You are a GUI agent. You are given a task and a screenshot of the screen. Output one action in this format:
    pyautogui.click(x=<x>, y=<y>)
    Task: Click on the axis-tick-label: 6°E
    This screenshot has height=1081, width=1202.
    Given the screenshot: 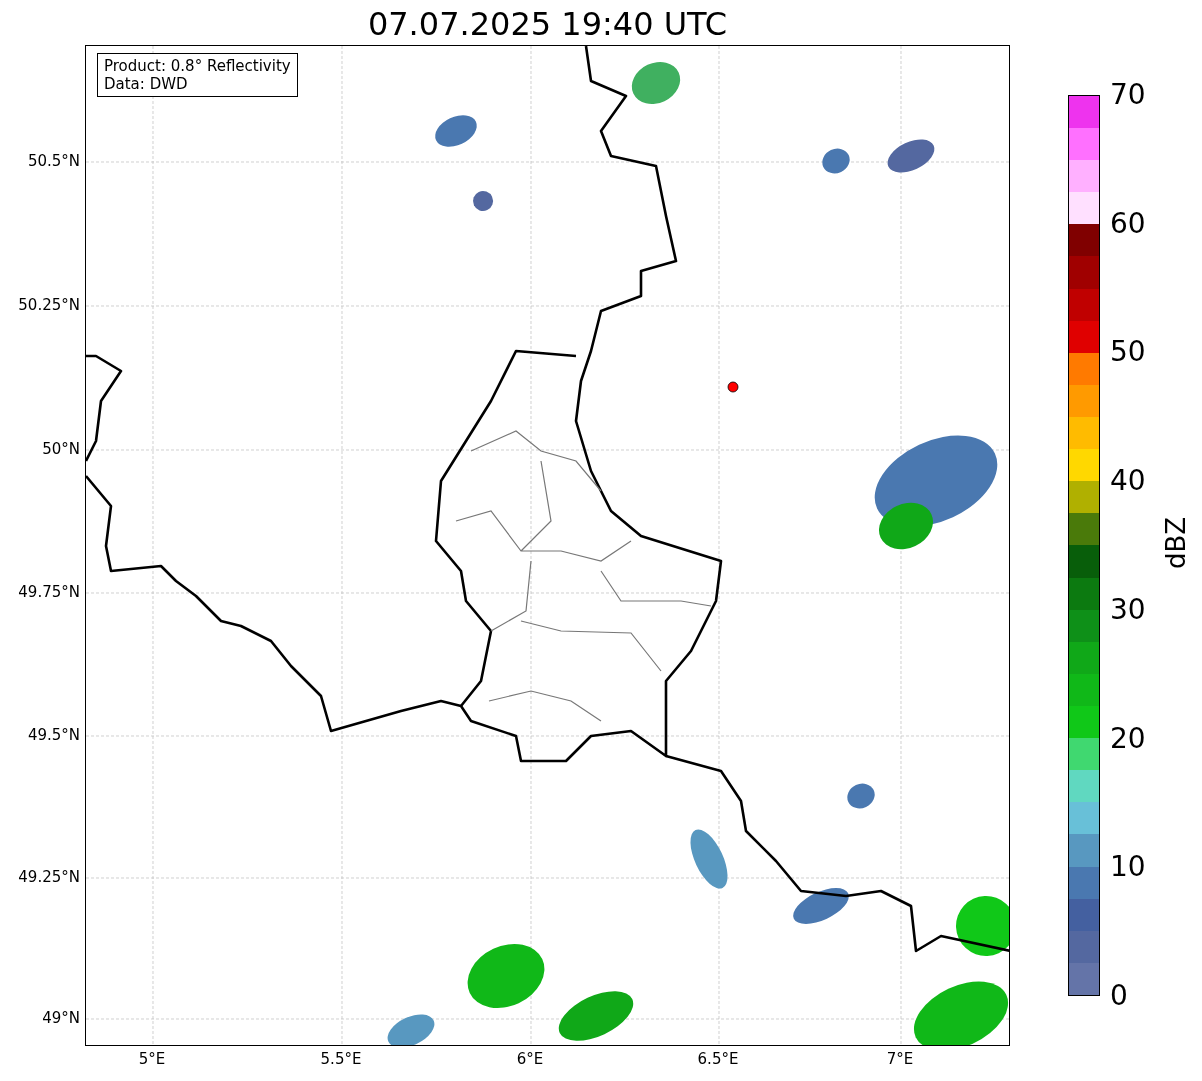 What is the action you would take?
    pyautogui.click(x=530, y=1059)
    